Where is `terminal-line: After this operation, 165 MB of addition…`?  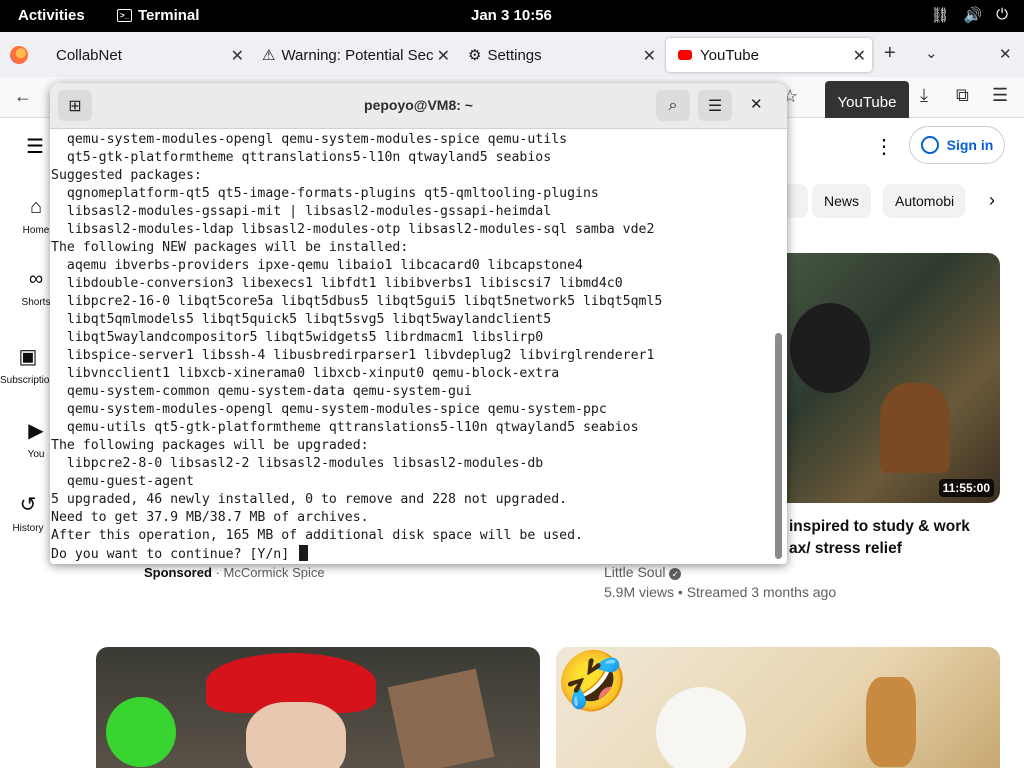
terminal-line: After this operation, 165 MB of addition… is located at coordinates (317, 535).